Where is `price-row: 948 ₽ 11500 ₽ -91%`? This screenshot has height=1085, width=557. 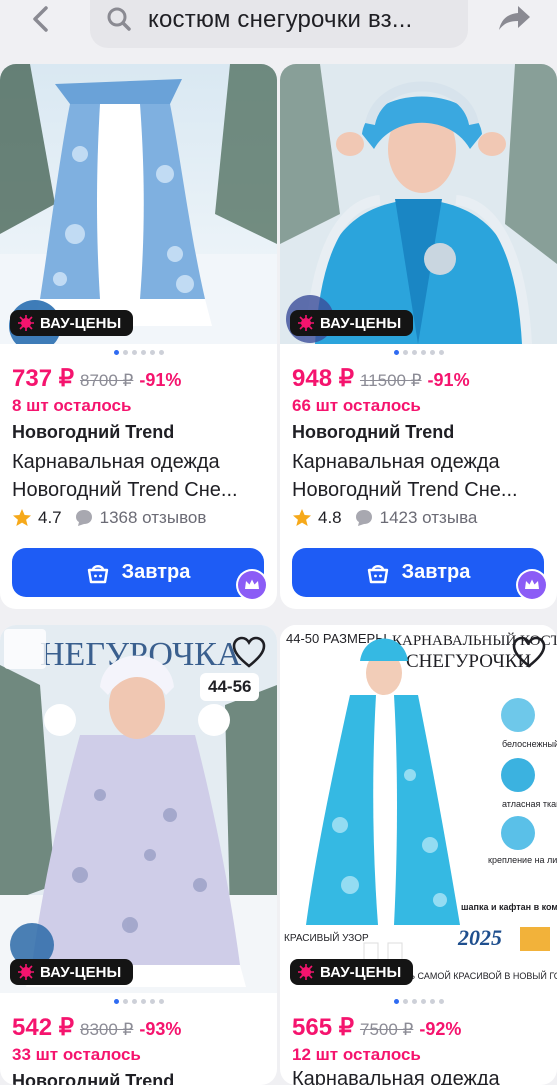
price-row: 948 ₽ 11500 ₽ -91% is located at coordinates (381, 378).